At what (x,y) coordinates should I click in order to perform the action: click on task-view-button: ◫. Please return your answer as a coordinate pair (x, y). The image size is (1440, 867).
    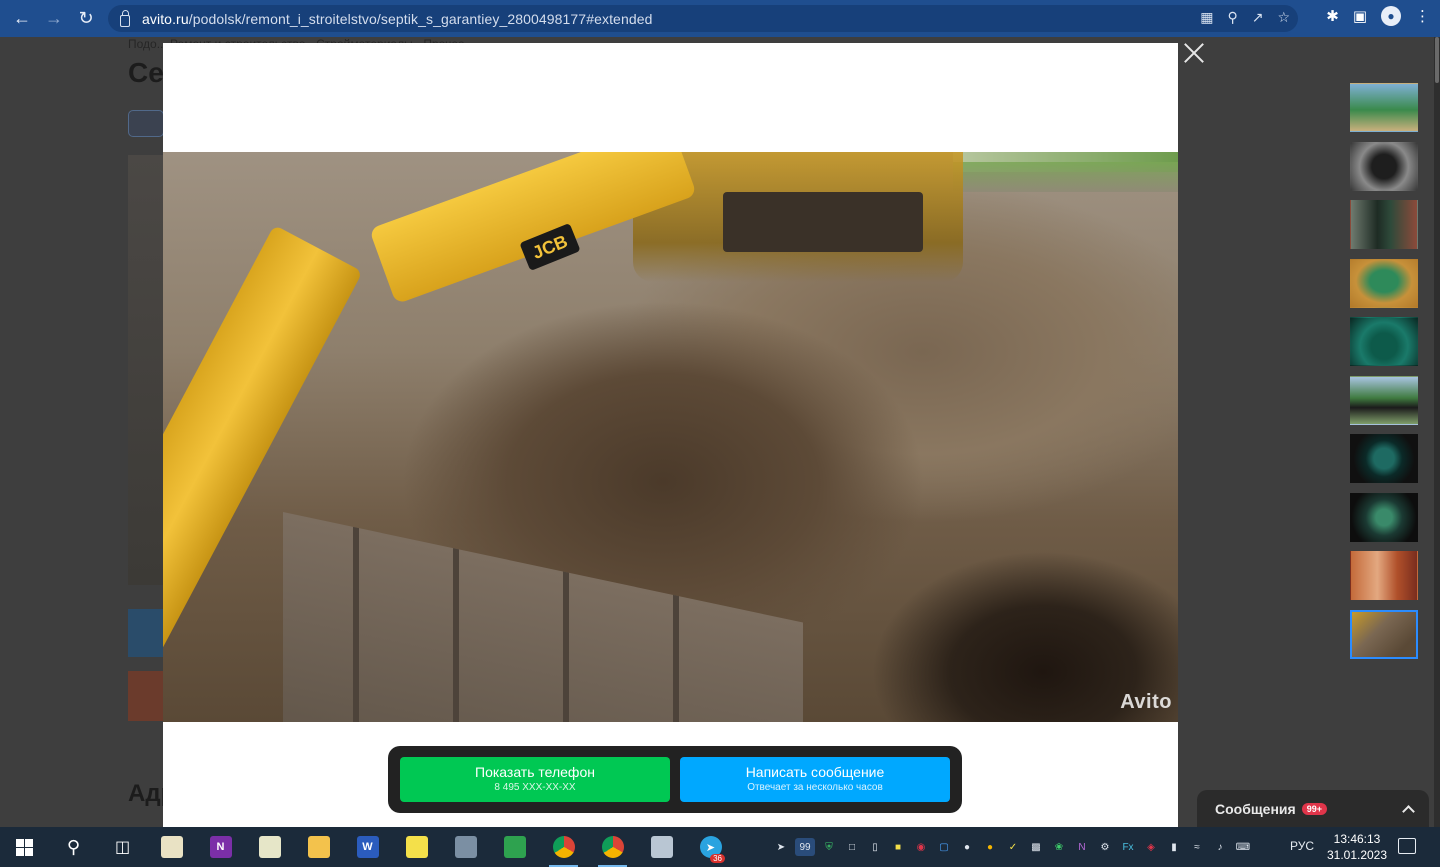
    Looking at the image, I should click on (122, 847).